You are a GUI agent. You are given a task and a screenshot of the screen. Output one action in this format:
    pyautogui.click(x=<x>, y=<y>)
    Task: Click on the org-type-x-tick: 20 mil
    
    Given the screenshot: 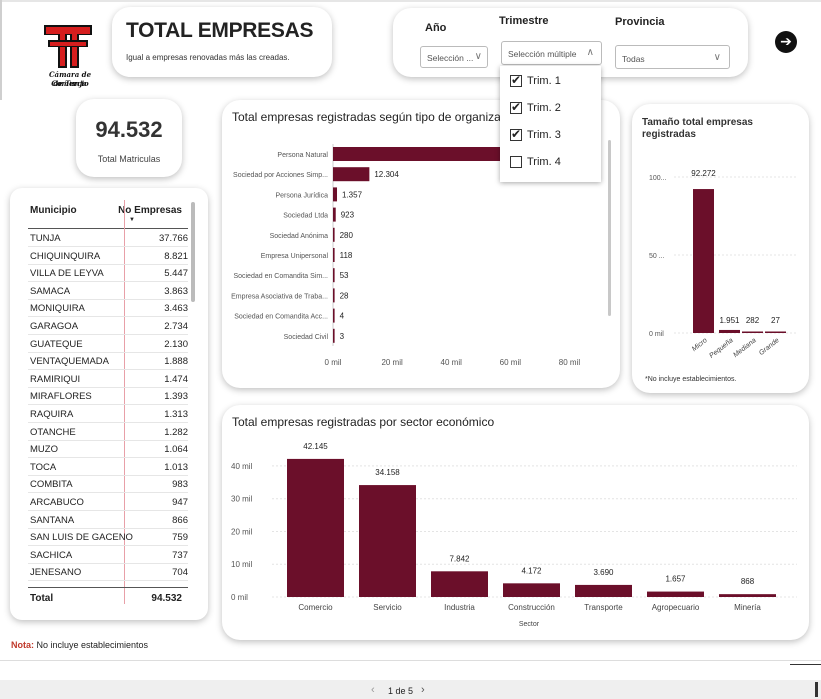 What is the action you would take?
    pyautogui.click(x=392, y=362)
    